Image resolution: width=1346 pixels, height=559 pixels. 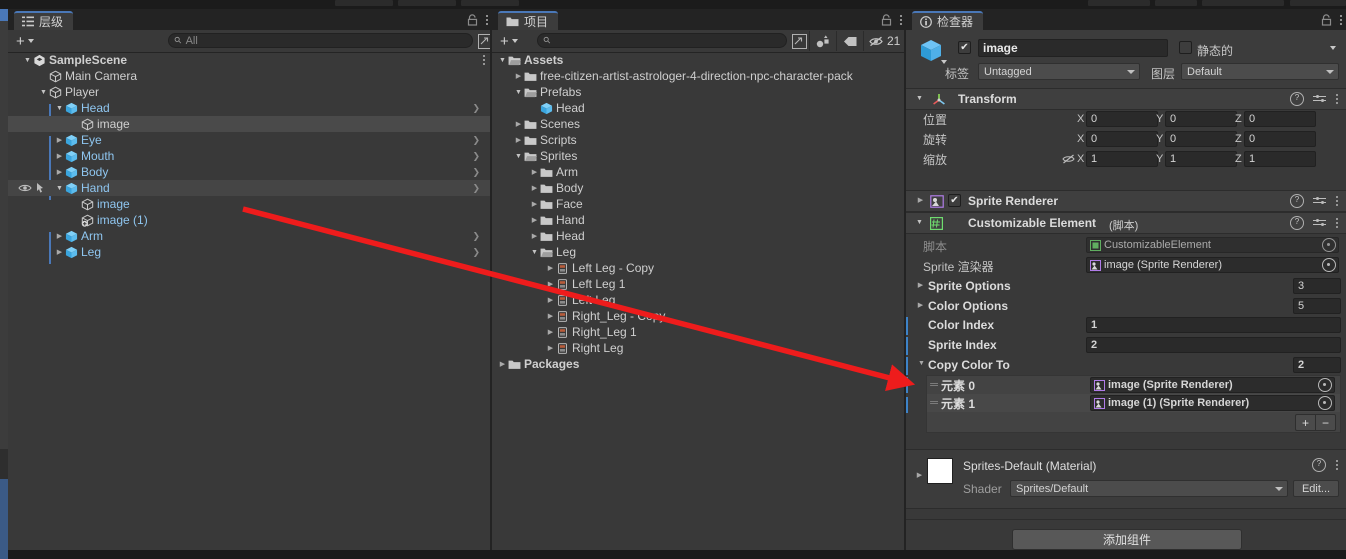 What do you see at coordinates (44, 20) in the screenshot?
I see `tab-hierarchy: 层级` at bounding box center [44, 20].